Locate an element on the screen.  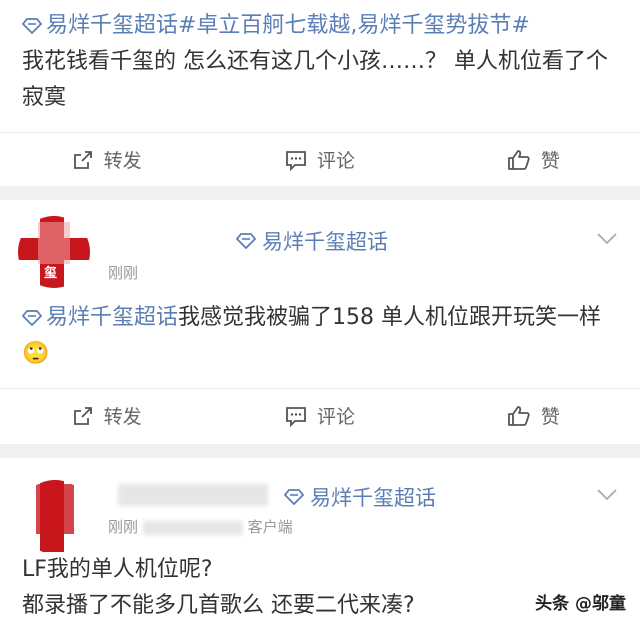
blurred-username is located at coordinates (193, 495).